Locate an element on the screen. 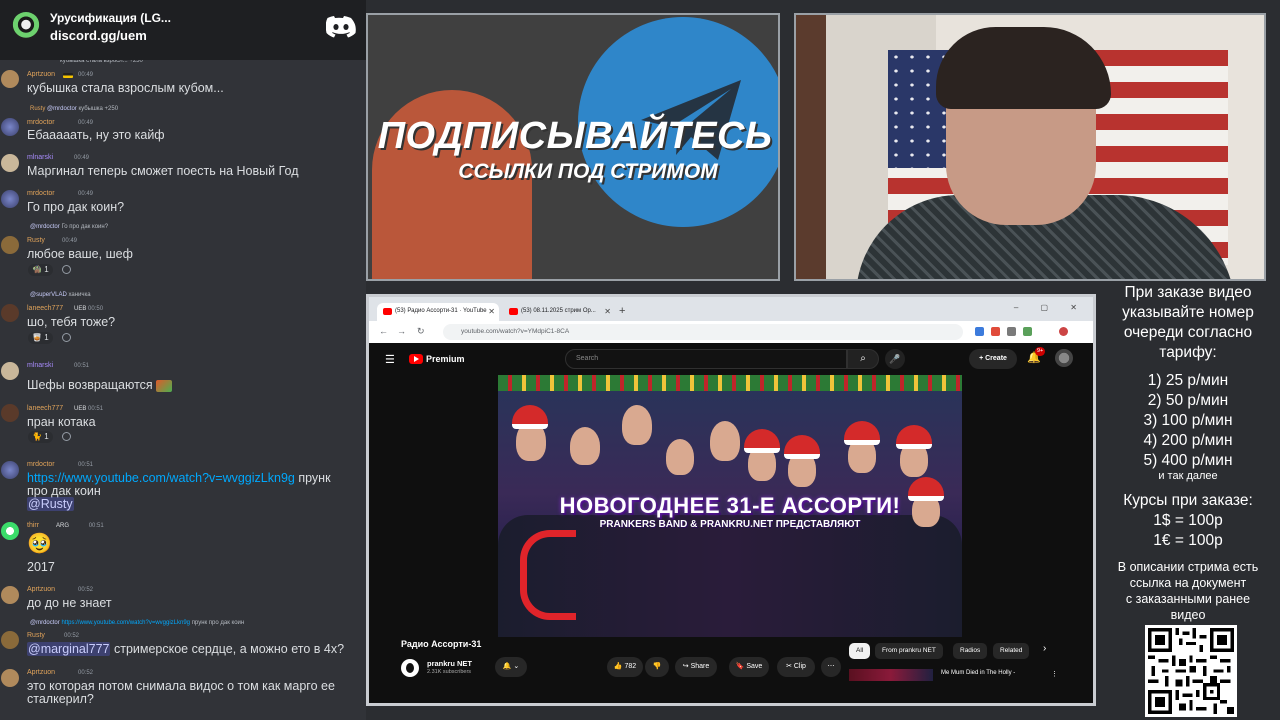  reaction: 🐈 1 is located at coordinates (40, 437).